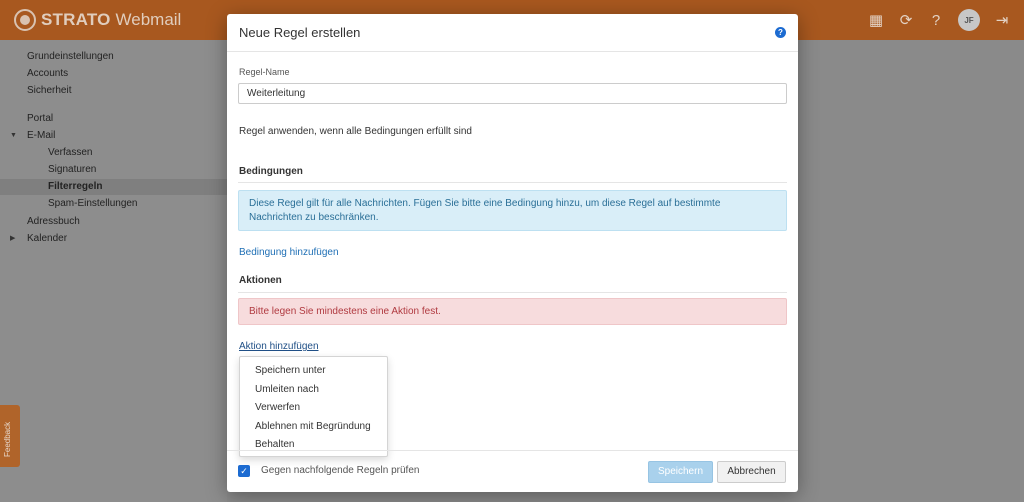 Image resolution: width=1024 pixels, height=502 pixels. What do you see at coordinates (271, 171) in the screenshot?
I see `conditions-title: Bedingungen` at bounding box center [271, 171].